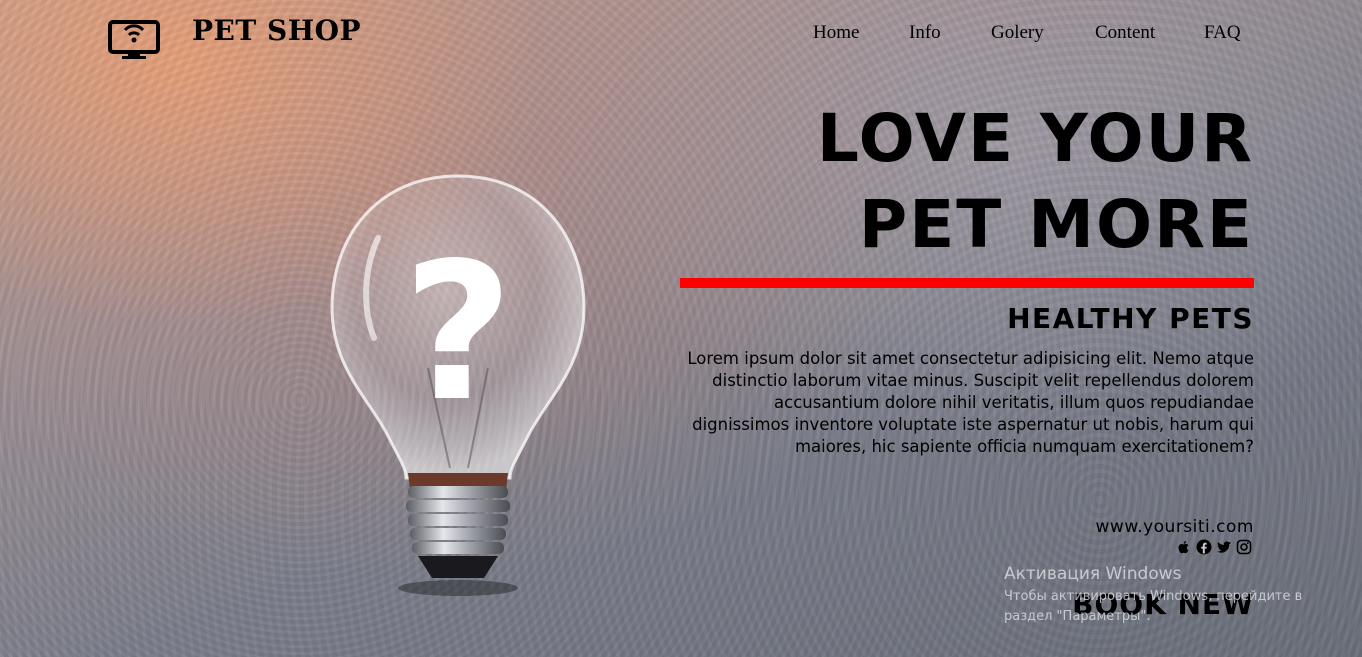 This screenshot has height=657, width=1362. Describe the element at coordinates (1093, 574) in the screenshot. I see `watermark-title: Активация Windows` at that location.